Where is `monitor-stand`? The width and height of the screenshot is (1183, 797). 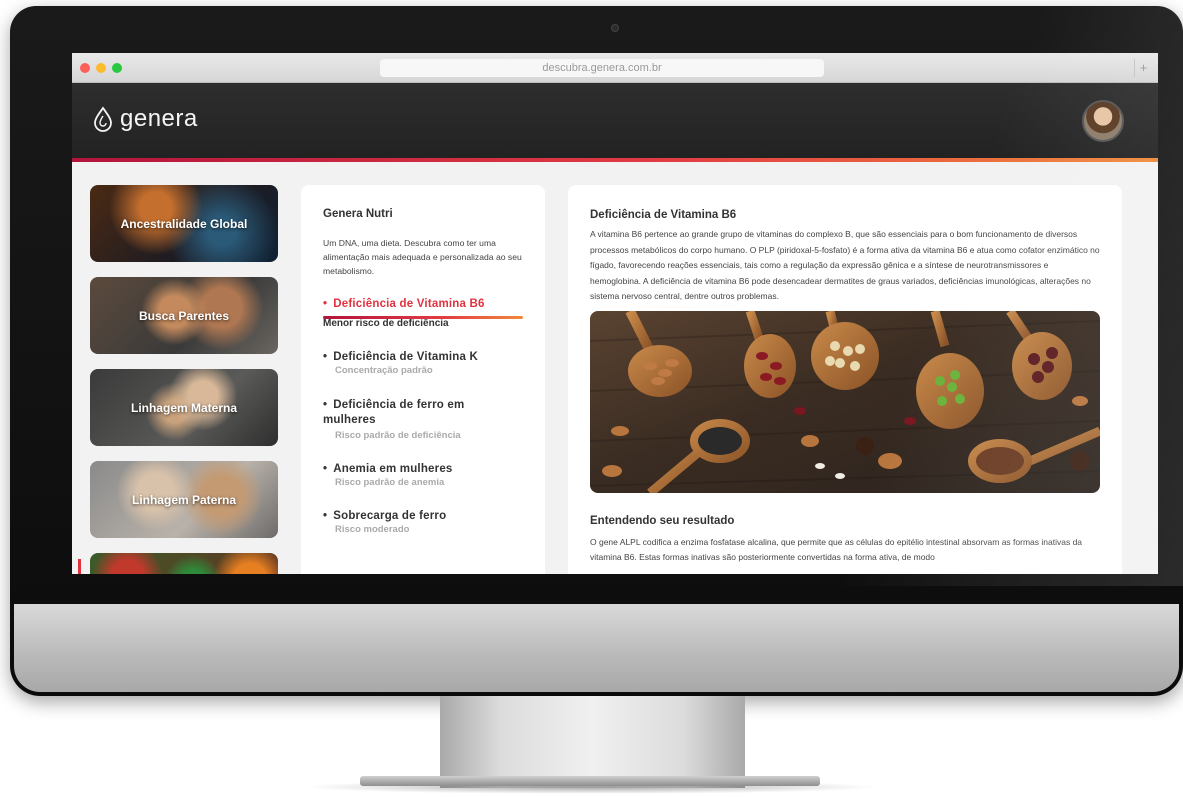 monitor-stand is located at coordinates (592, 742).